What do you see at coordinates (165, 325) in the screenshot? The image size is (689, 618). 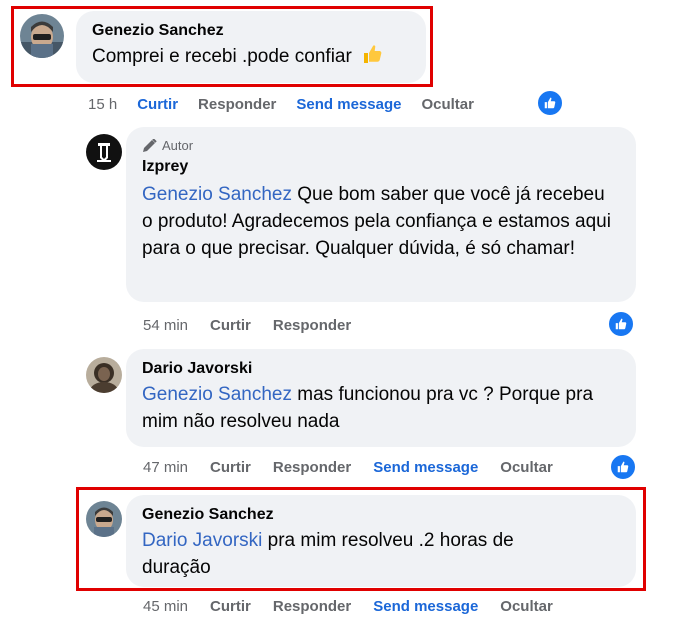 I see `comment-time: 54 min` at bounding box center [165, 325].